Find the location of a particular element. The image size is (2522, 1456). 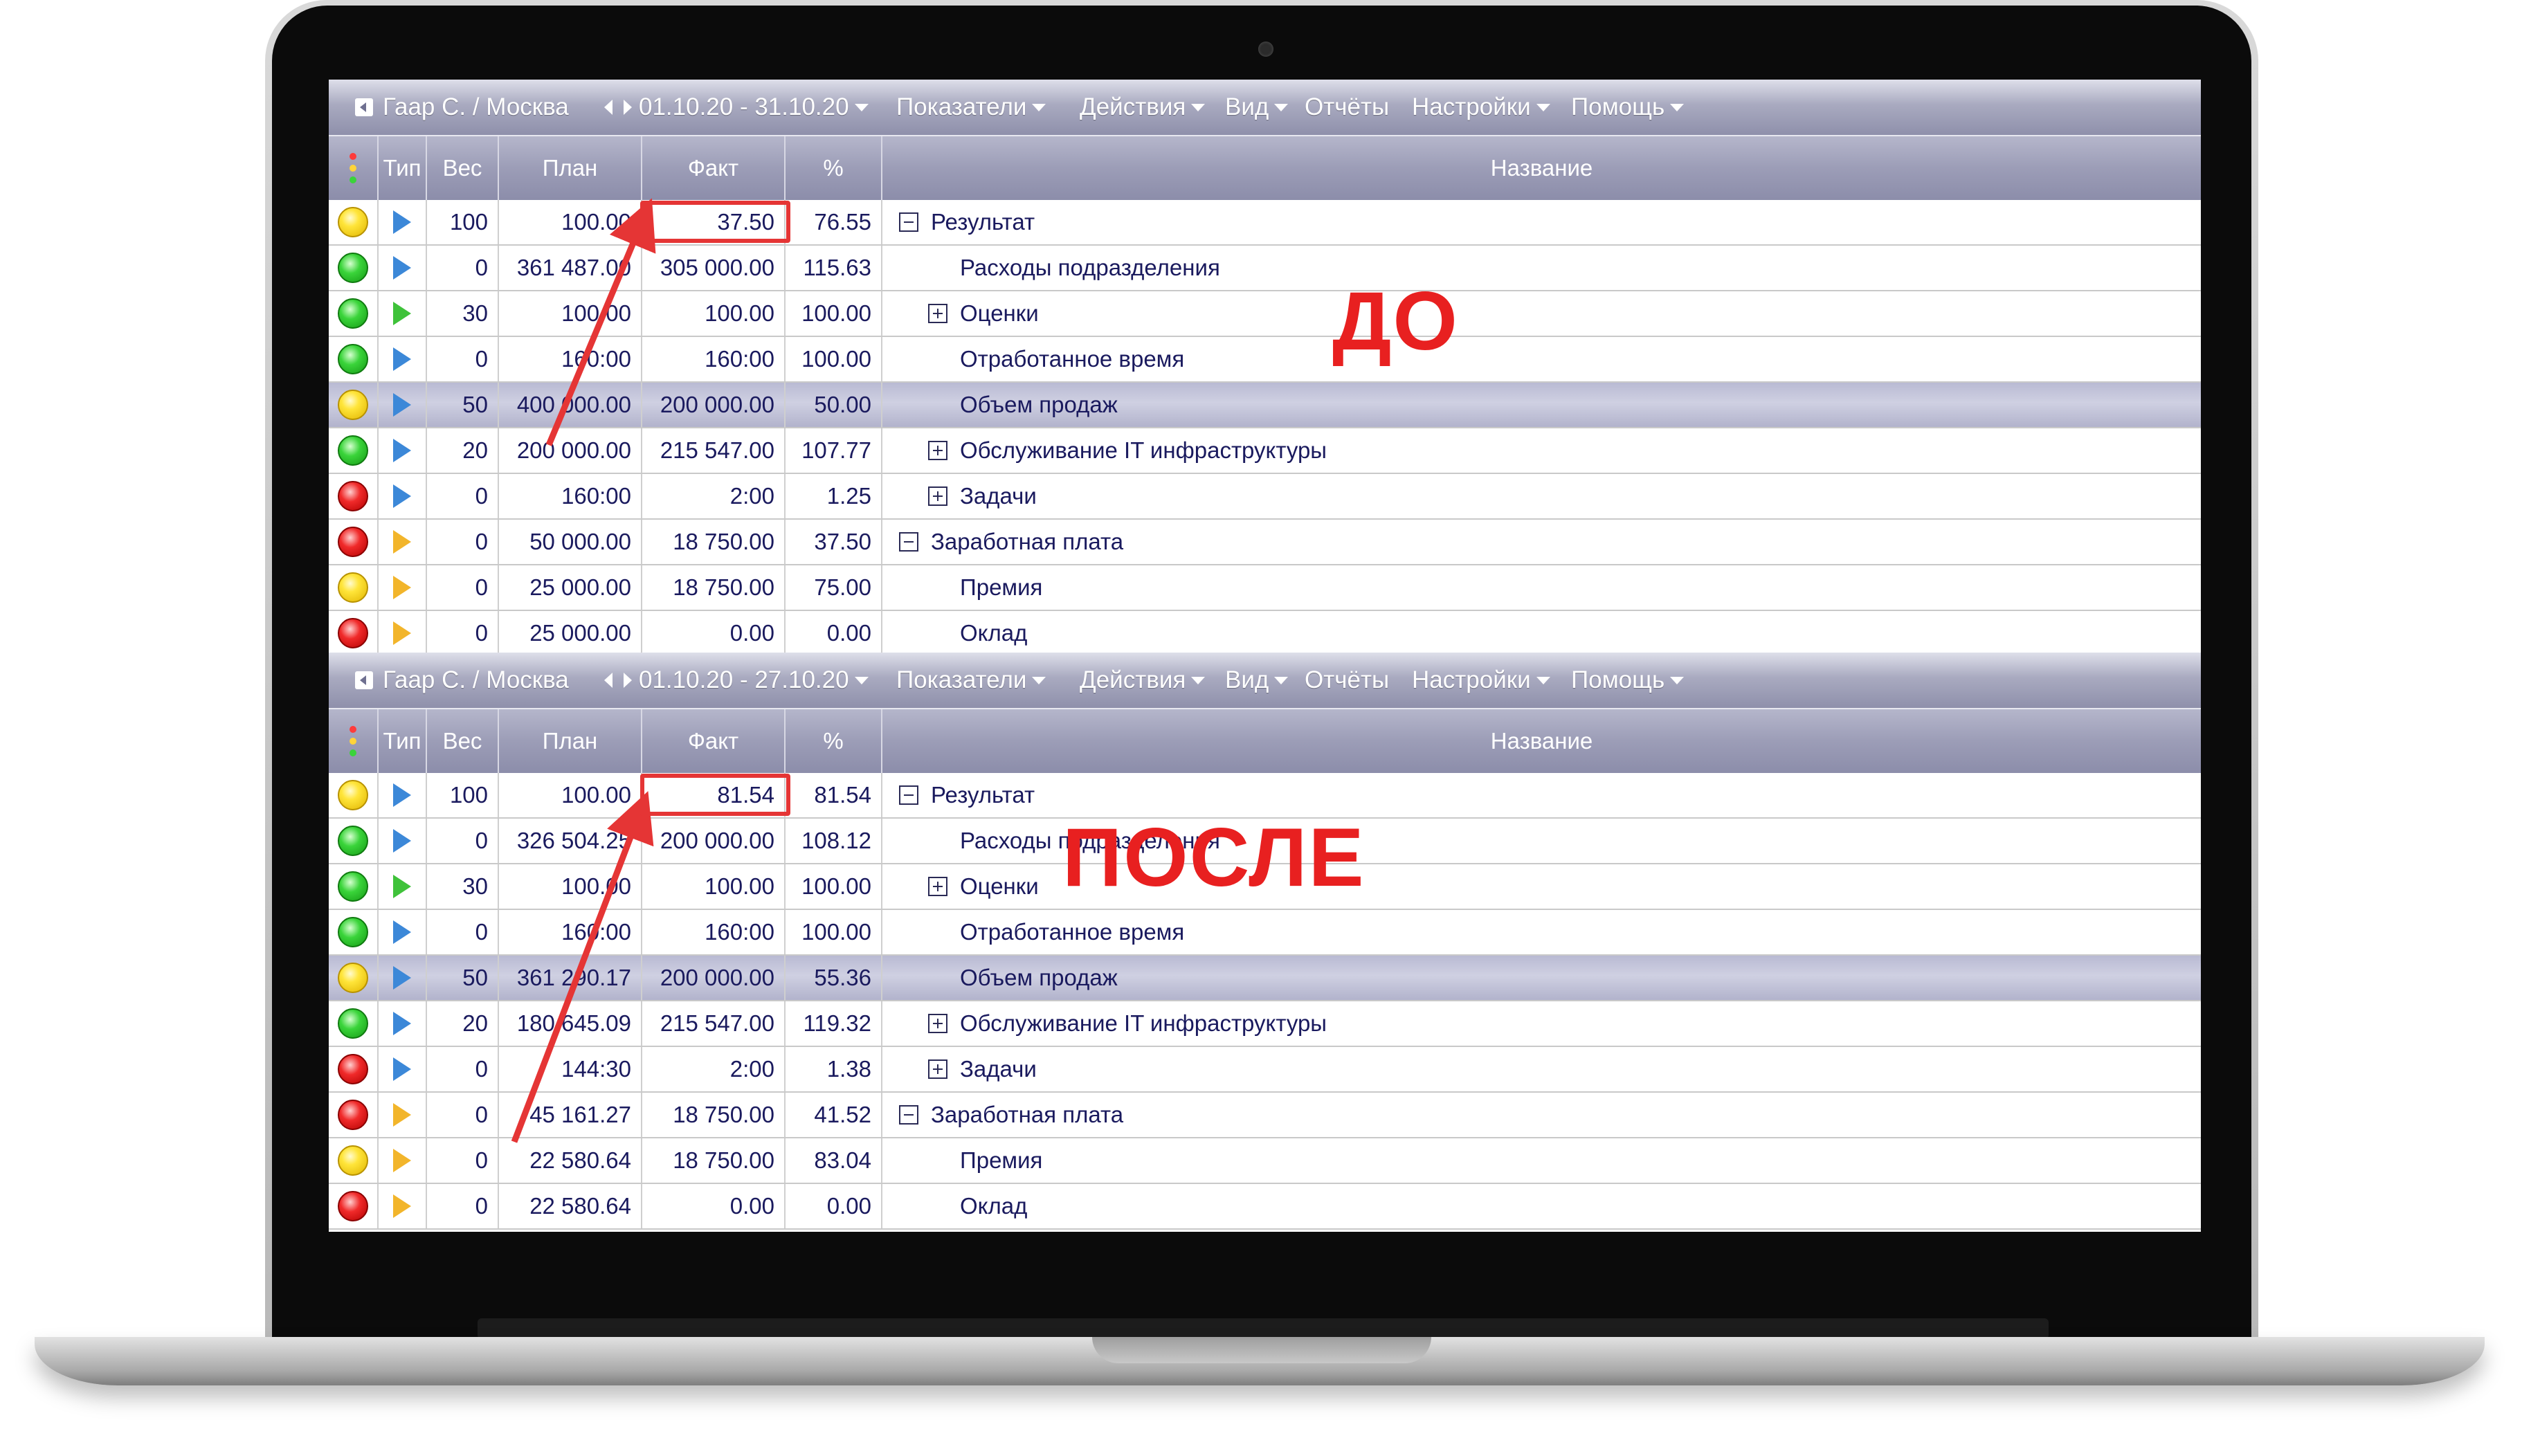

laptop-notch is located at coordinates (1261, 1350).